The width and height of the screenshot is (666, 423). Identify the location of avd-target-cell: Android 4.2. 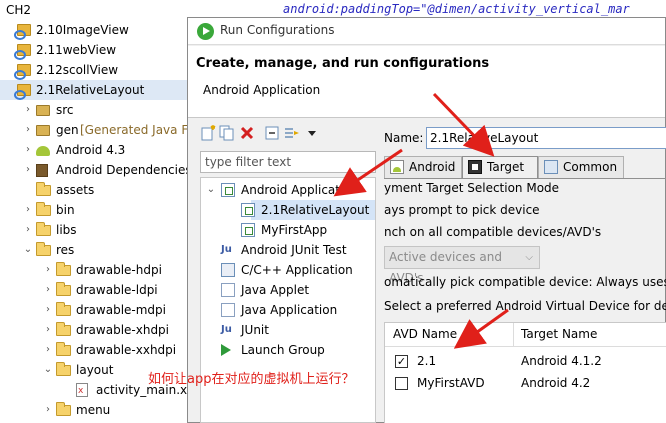
(556, 383).